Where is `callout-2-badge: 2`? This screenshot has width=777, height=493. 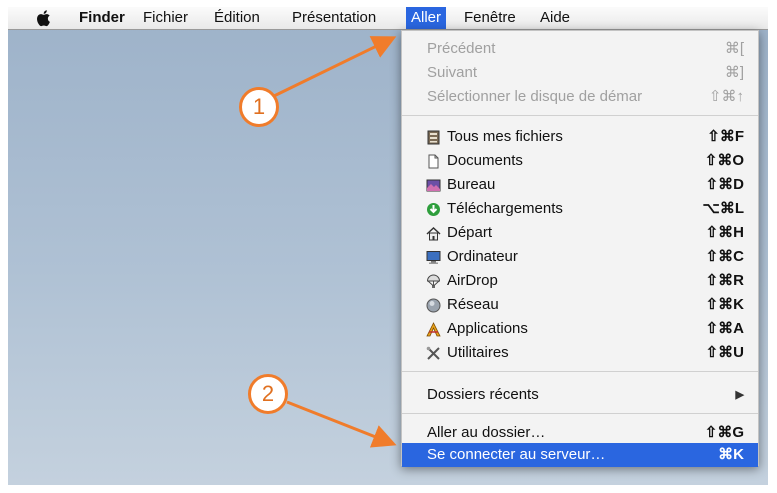
callout-2-badge: 2 is located at coordinates (268, 394).